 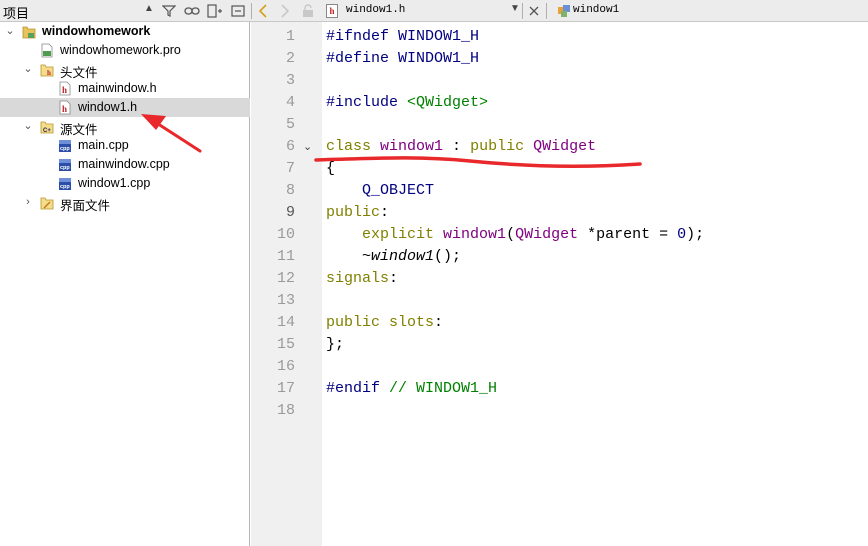 I want to click on forward-arrow-icon, so click(x=285, y=11).